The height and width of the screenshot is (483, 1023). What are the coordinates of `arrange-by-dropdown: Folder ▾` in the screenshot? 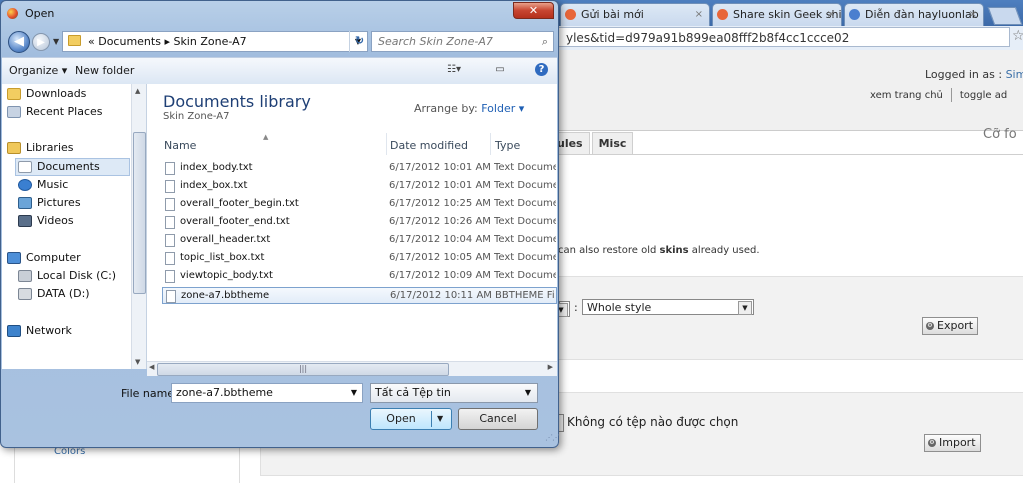 It's located at (502, 108).